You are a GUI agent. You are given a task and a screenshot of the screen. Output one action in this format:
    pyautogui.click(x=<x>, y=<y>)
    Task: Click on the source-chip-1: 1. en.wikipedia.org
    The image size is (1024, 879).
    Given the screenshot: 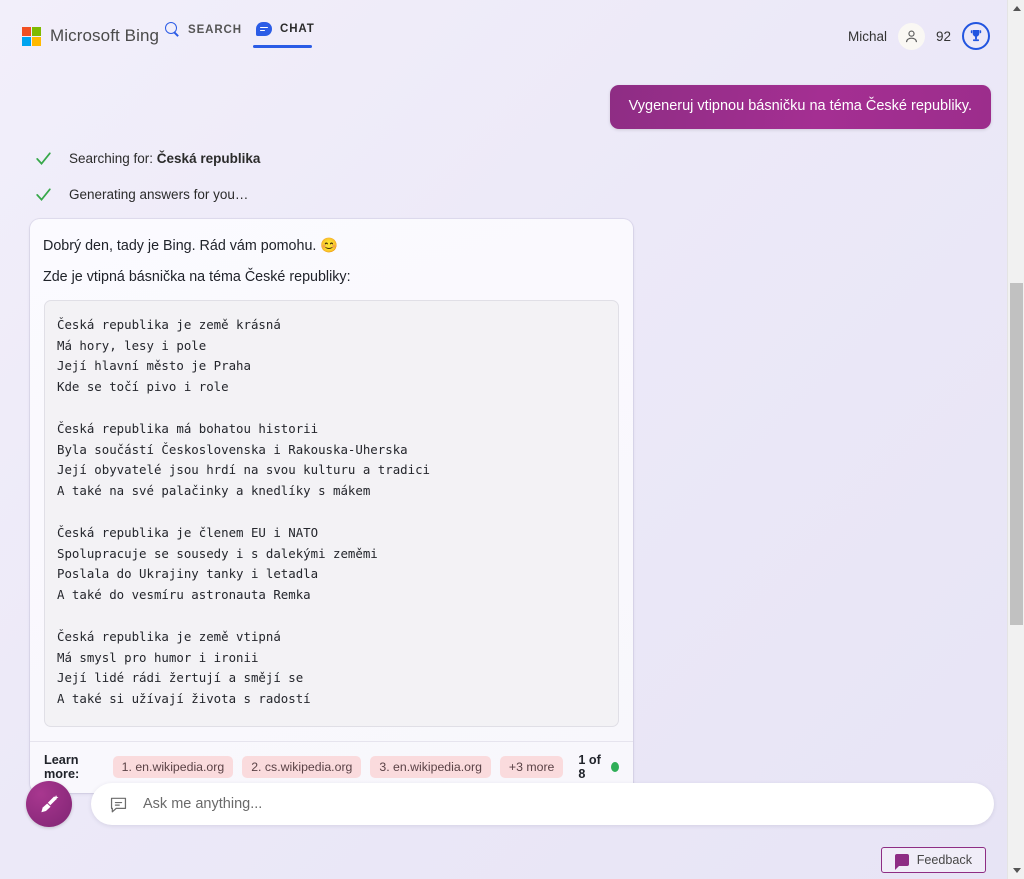 What is the action you would take?
    pyautogui.click(x=173, y=767)
    